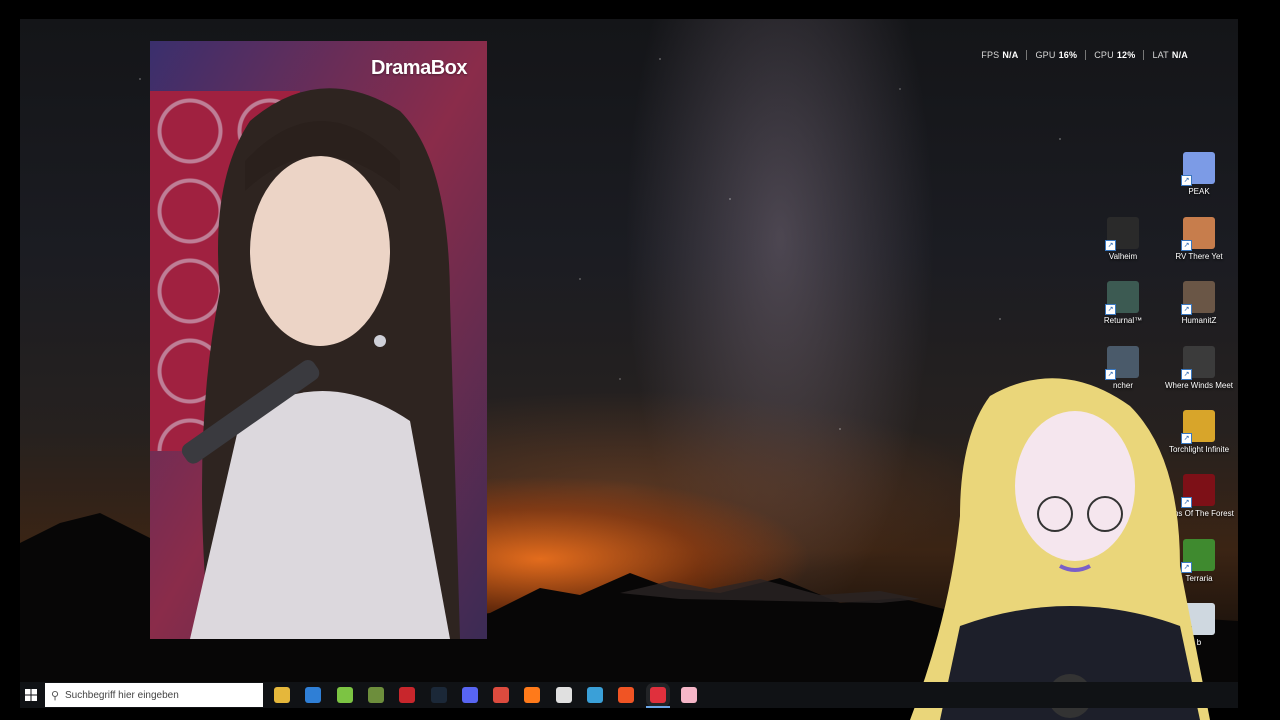  Describe the element at coordinates (1198, 169) in the screenshot. I see `peak-icon: ↗` at that location.